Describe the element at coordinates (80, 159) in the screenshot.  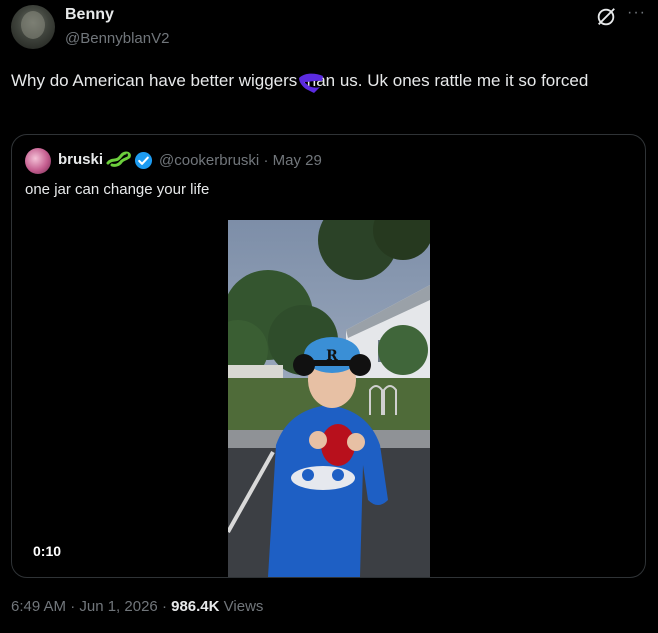
I see `quoted-author-name: bruski` at that location.